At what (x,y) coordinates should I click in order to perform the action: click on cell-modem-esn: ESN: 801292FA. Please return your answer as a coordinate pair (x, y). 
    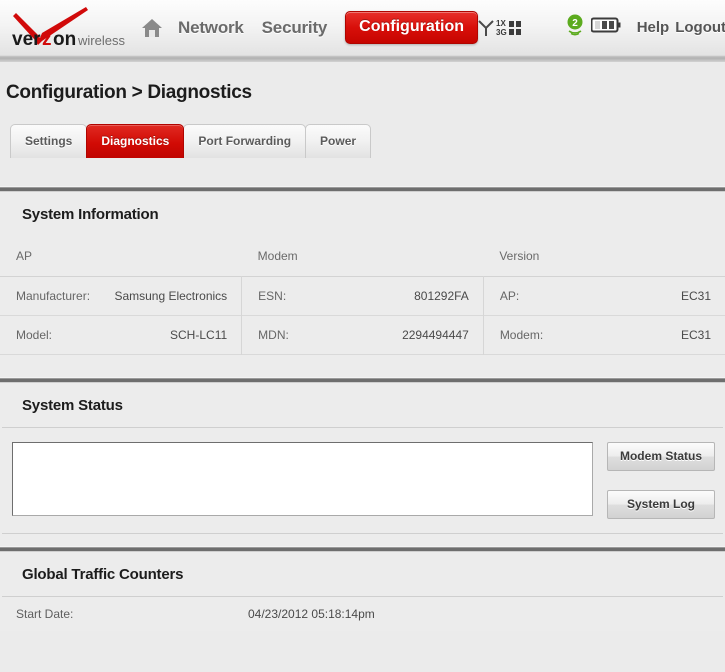
    Looking at the image, I should click on (362, 296).